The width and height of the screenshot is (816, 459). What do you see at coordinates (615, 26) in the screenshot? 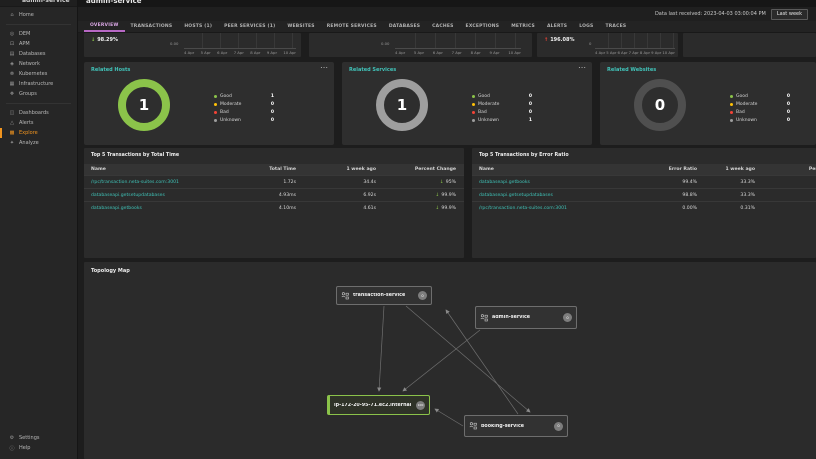
I see `tab-traces: TRACES` at bounding box center [615, 26].